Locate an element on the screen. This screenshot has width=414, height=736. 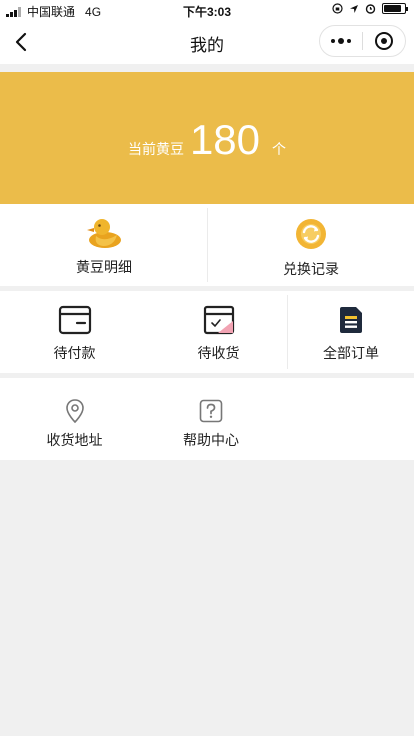
more-menu-button is located at coordinates (341, 41).